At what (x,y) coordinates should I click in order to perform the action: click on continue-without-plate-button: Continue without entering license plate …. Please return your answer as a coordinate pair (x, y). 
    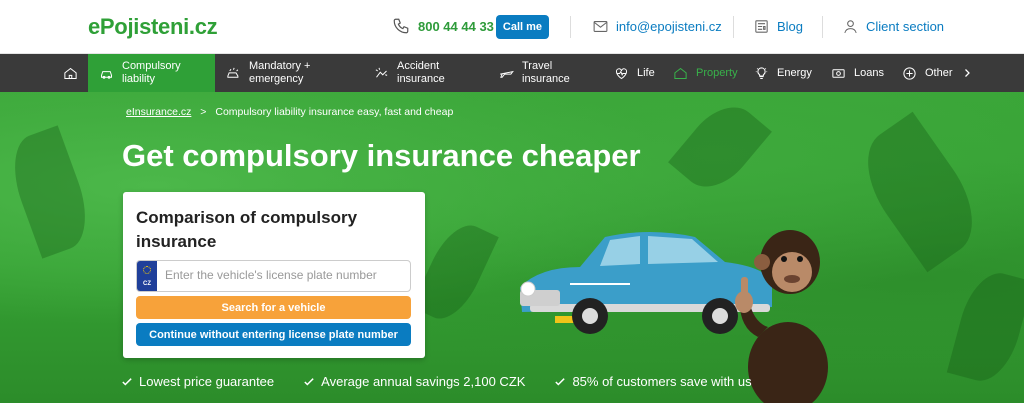
    Looking at the image, I should click on (273, 334).